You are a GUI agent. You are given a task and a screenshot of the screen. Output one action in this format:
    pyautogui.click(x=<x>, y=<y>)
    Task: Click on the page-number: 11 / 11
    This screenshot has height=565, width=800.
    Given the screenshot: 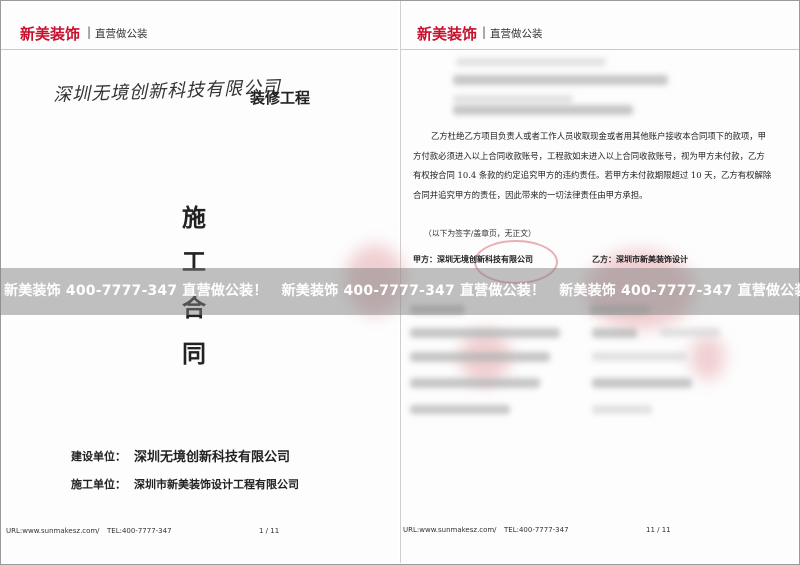 What is the action you would take?
    pyautogui.click(x=658, y=530)
    